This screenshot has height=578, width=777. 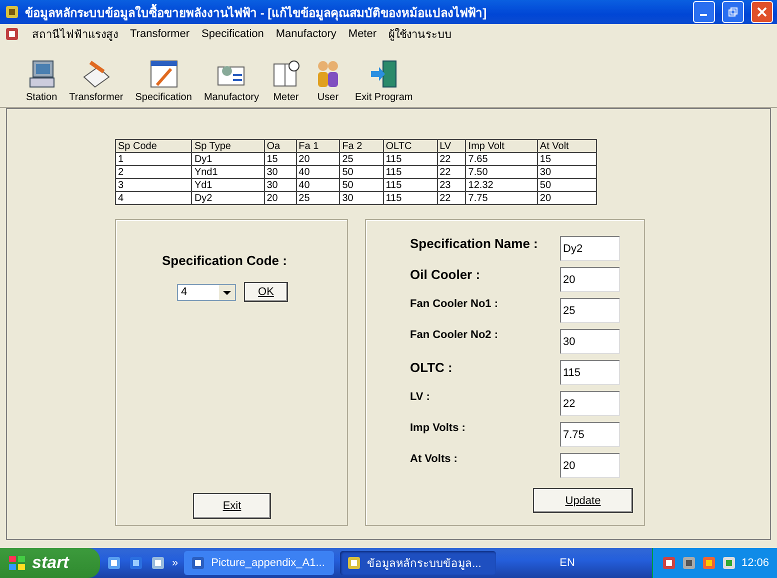 I want to click on field-label: LV :, so click(x=420, y=397).